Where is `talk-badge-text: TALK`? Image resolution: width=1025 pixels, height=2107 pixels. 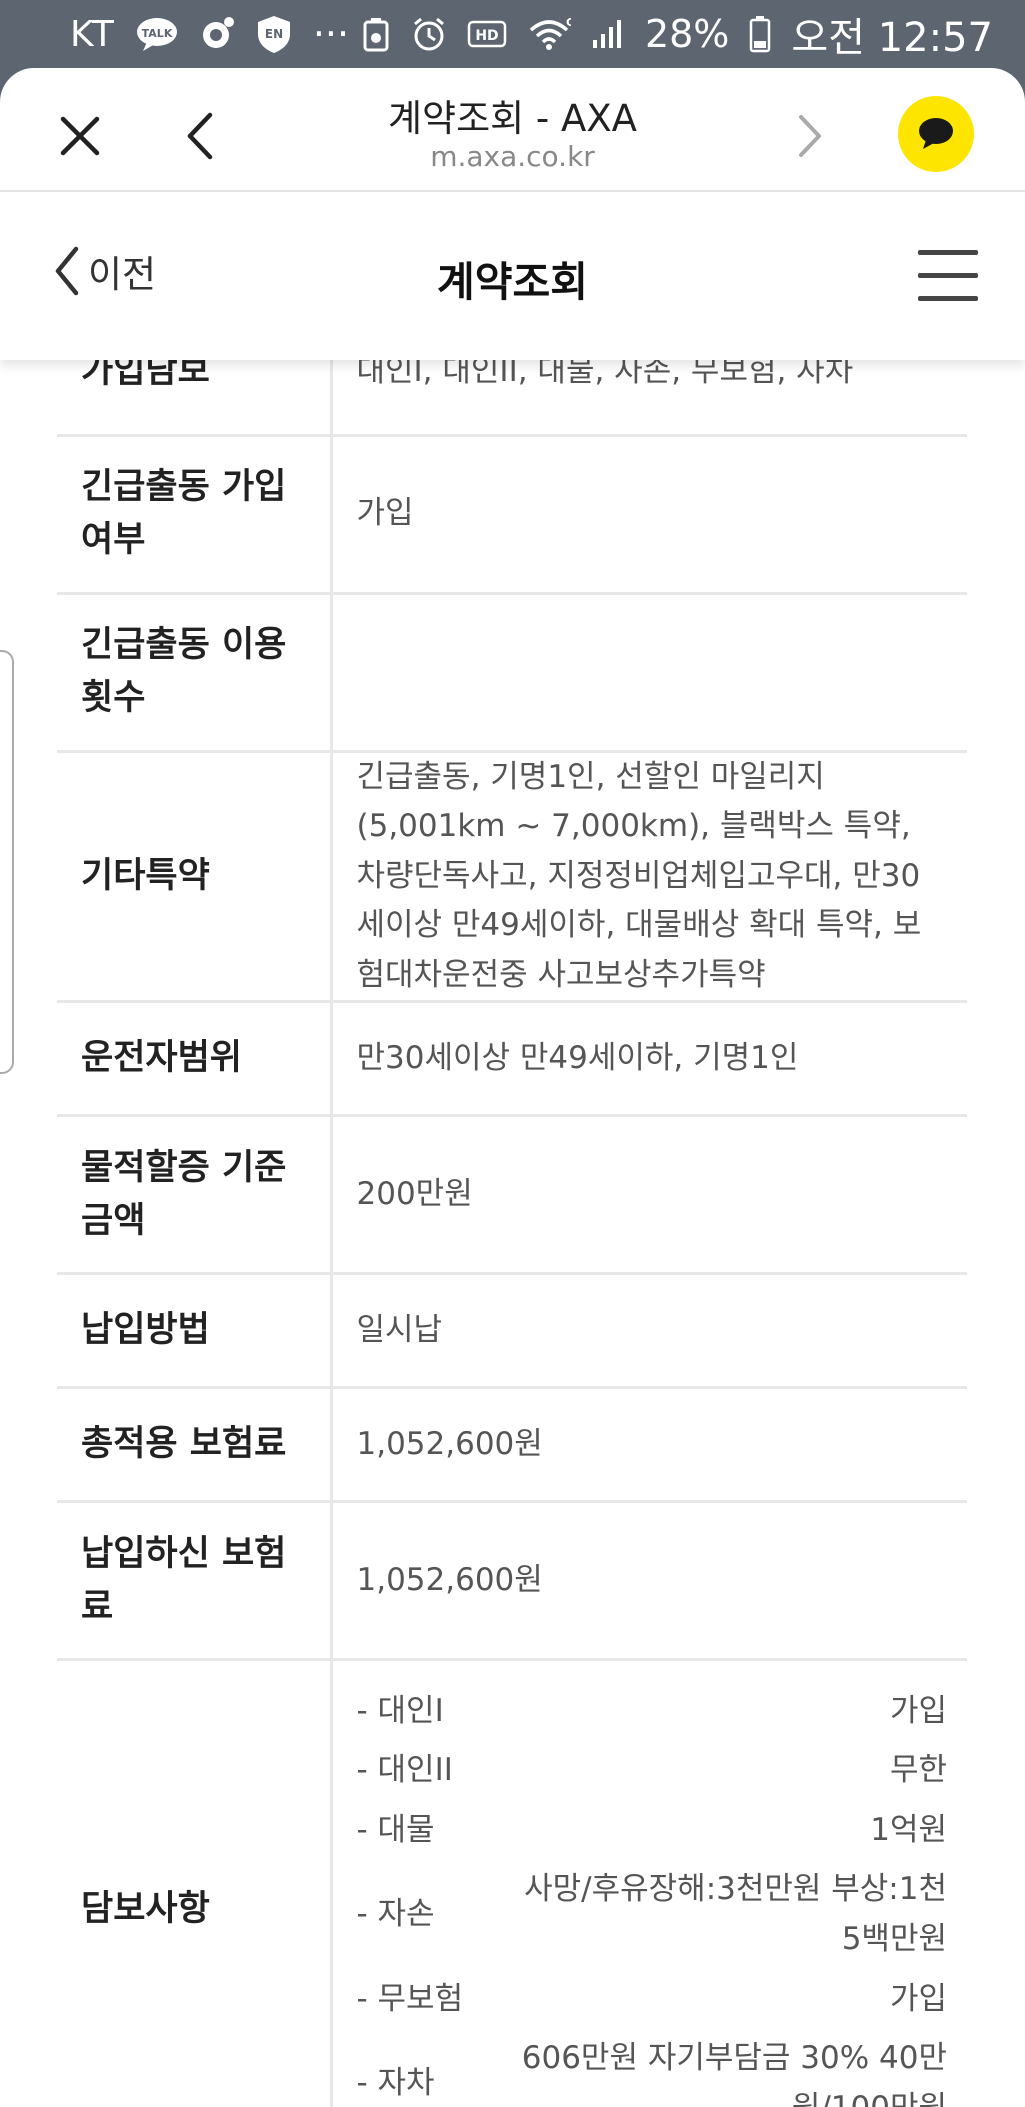
talk-badge-text: TALK is located at coordinates (156, 33).